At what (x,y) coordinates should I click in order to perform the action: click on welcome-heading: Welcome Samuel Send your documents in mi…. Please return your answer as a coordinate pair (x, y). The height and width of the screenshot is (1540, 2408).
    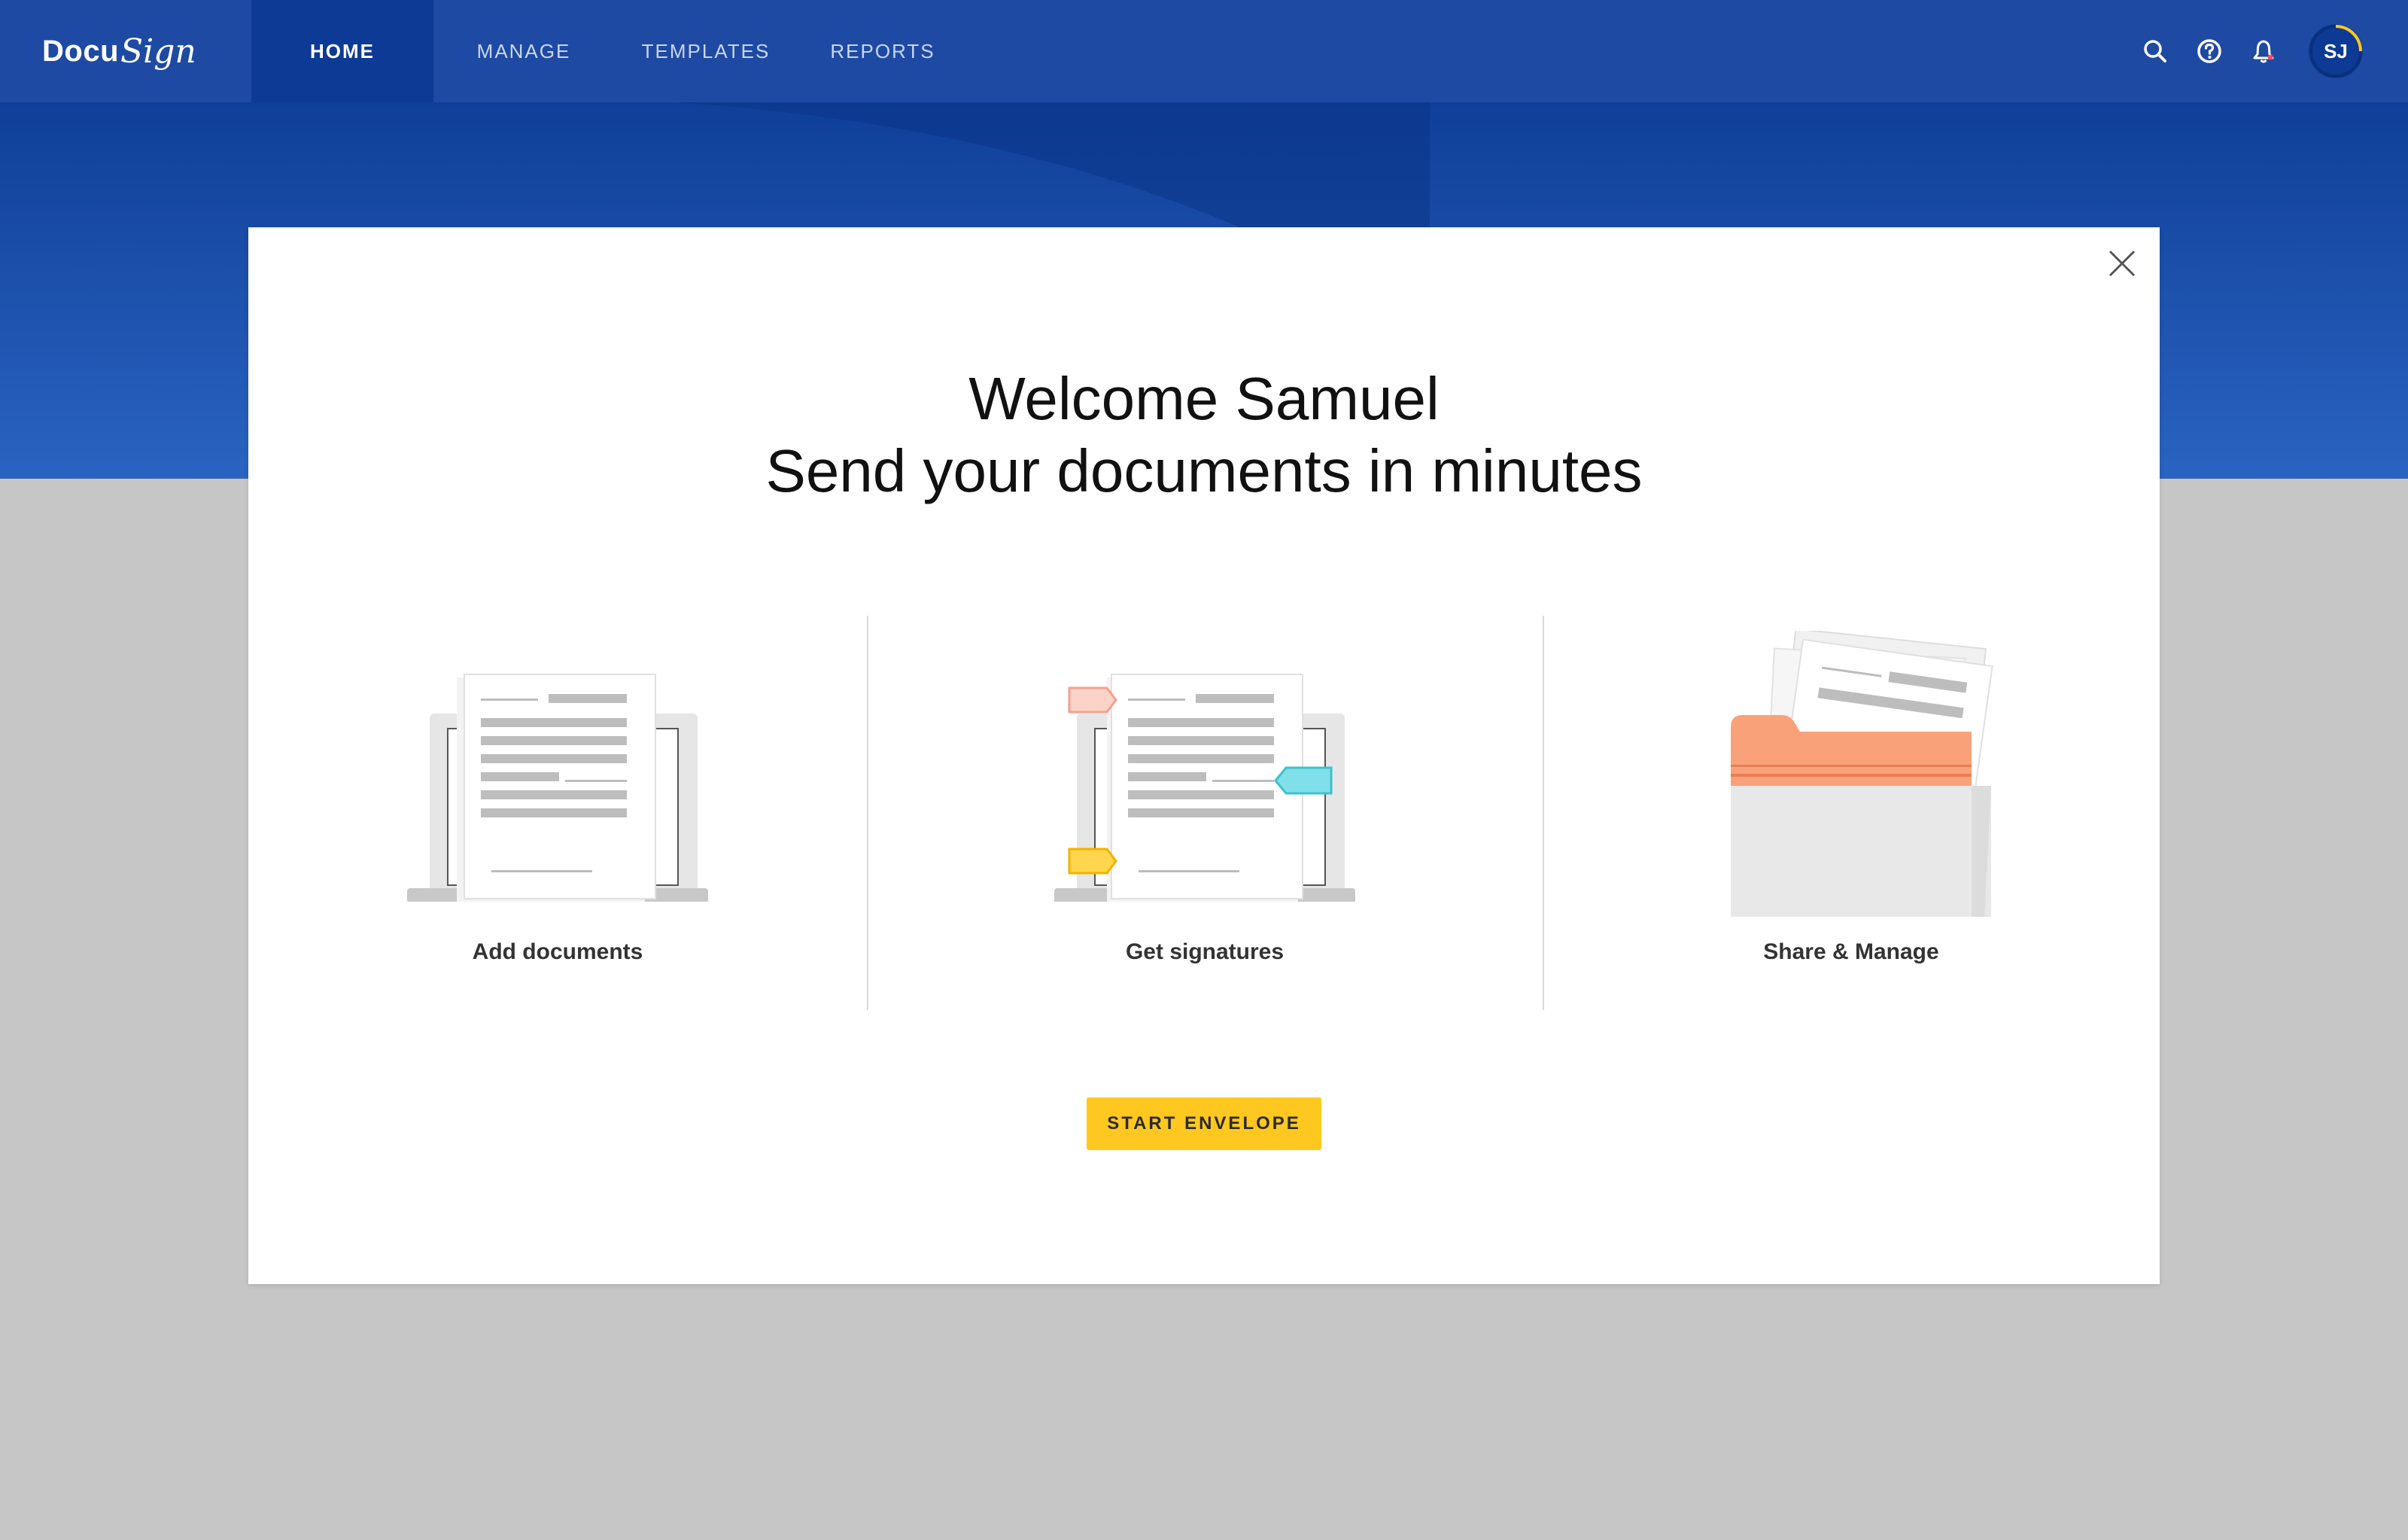
    Looking at the image, I should click on (1204, 435).